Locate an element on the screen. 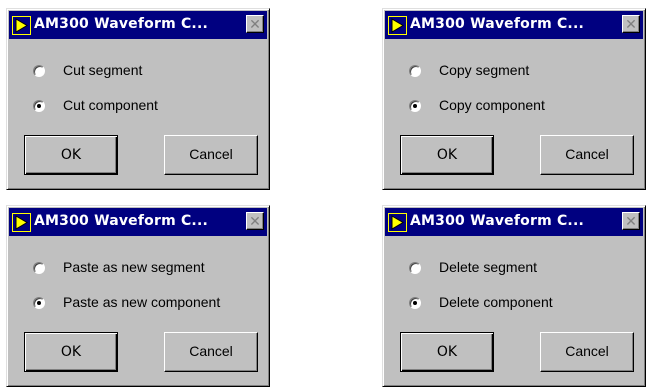 Image resolution: width=646 pixels, height=387 pixels. option-label: Cut segment is located at coordinates (103, 70).